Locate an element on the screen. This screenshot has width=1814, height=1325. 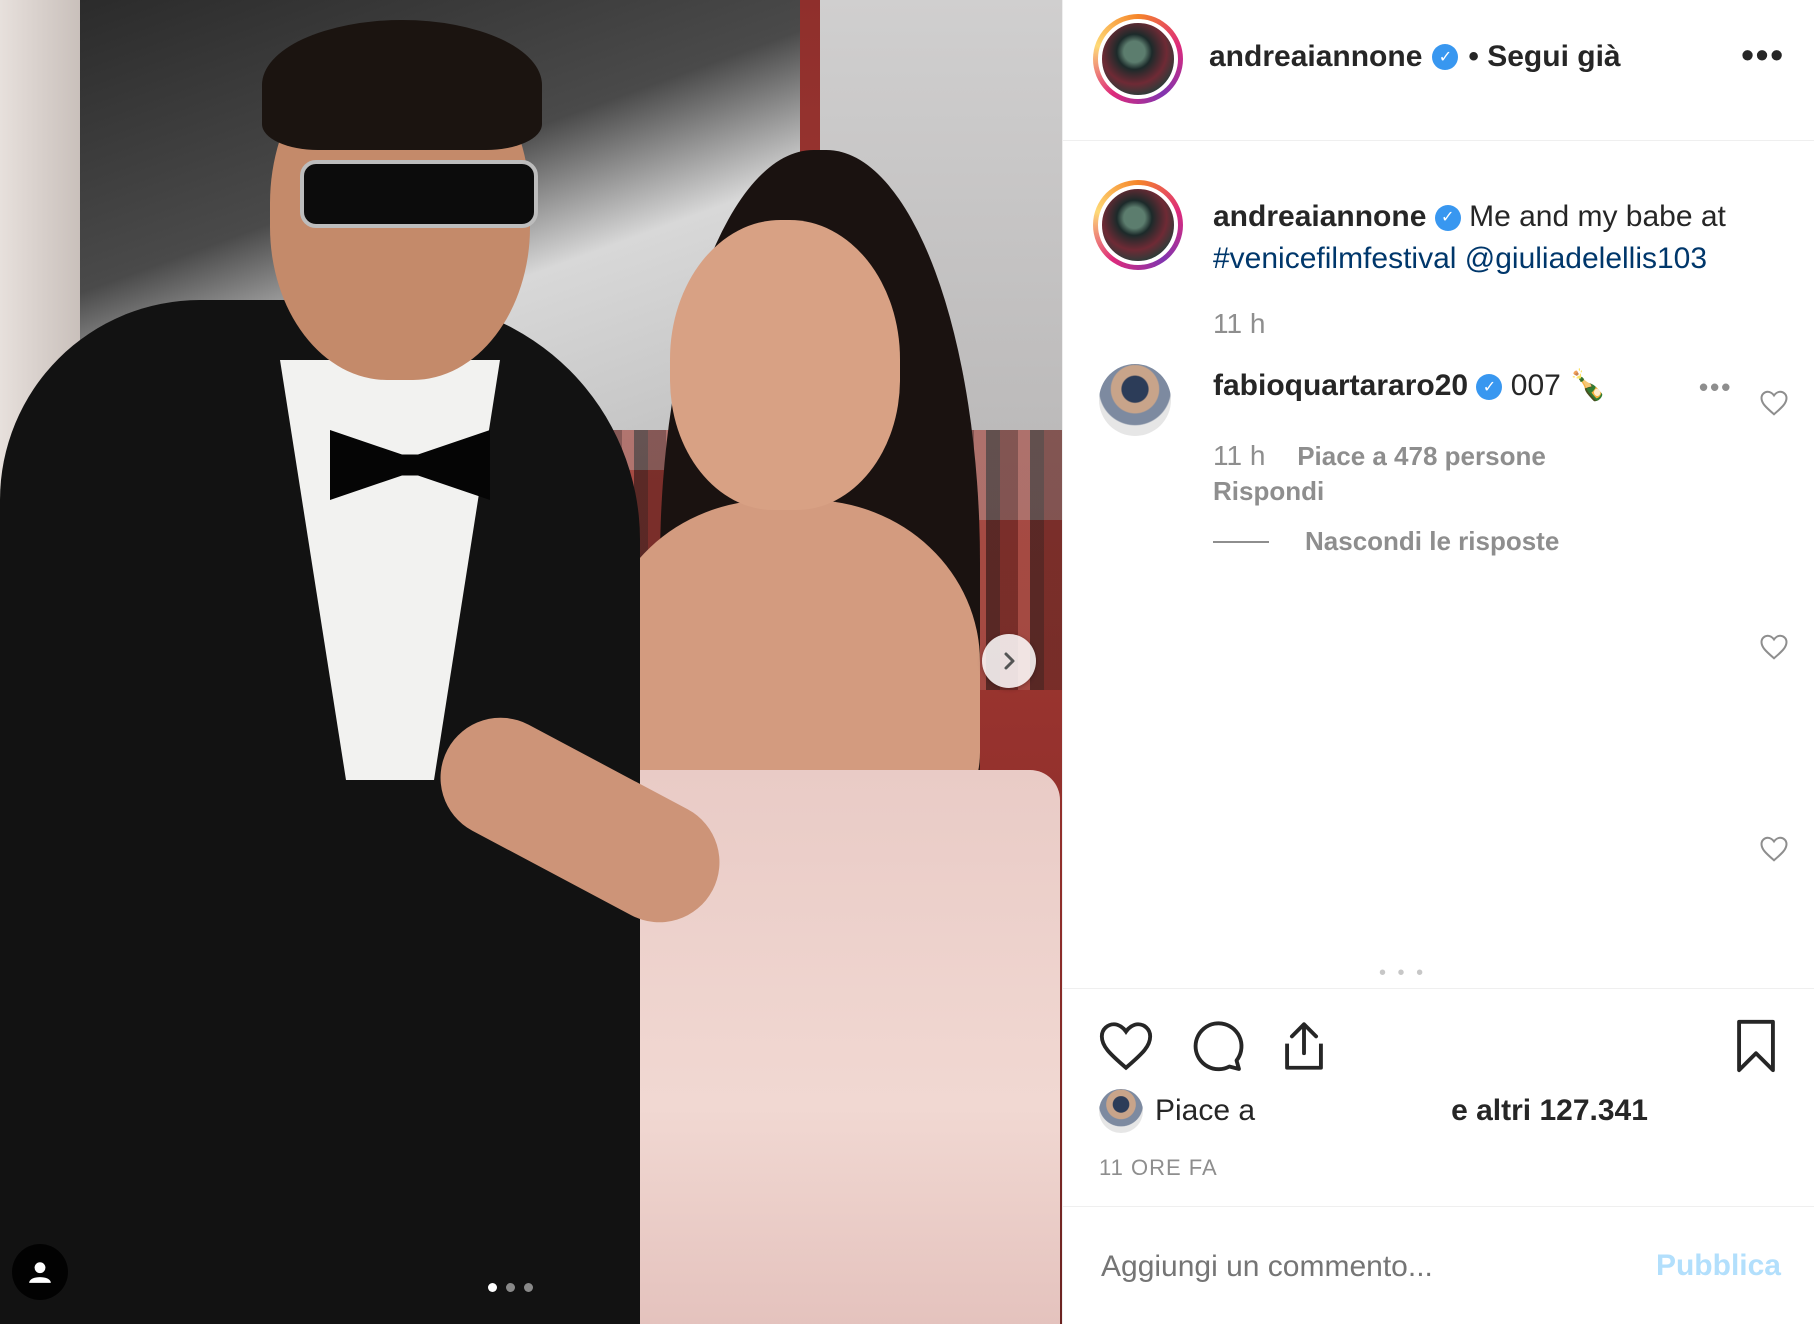
header-username: andreaiannone is located at coordinates (1315, 57).